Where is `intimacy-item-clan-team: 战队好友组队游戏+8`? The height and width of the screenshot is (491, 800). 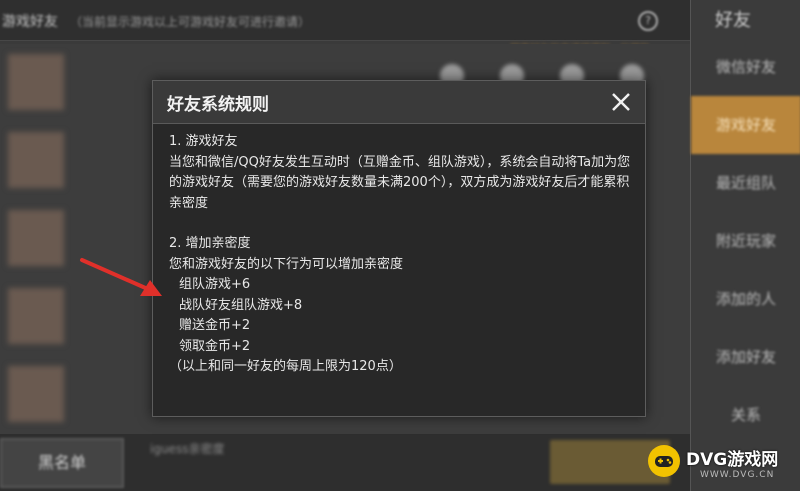 intimacy-item-clan-team: 战队好友组队游戏+8 is located at coordinates (241, 305).